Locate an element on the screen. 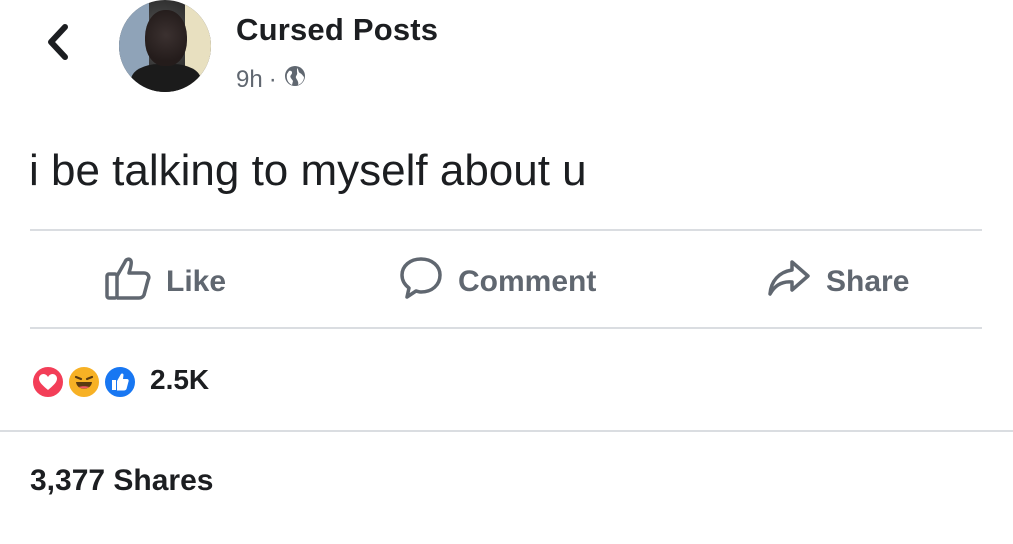  action-bar: Like Comment Share is located at coordinates (506, 282).